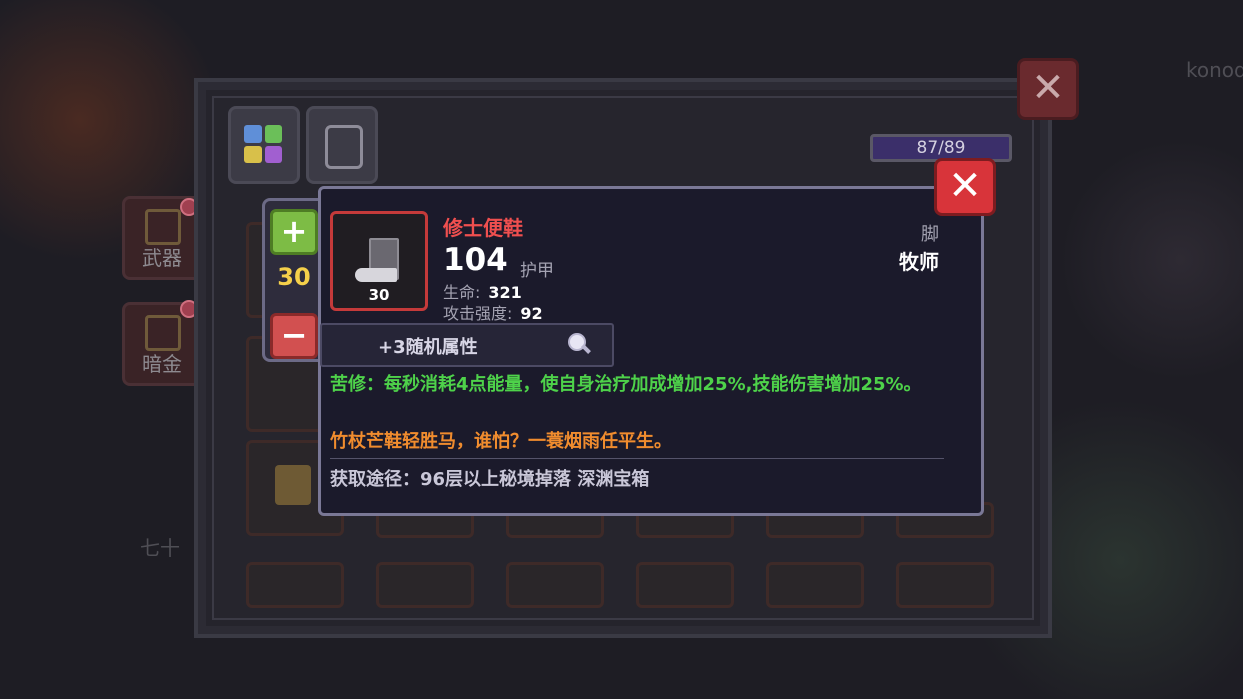  I want to click on equip-slot-type: 脚, so click(930, 234).